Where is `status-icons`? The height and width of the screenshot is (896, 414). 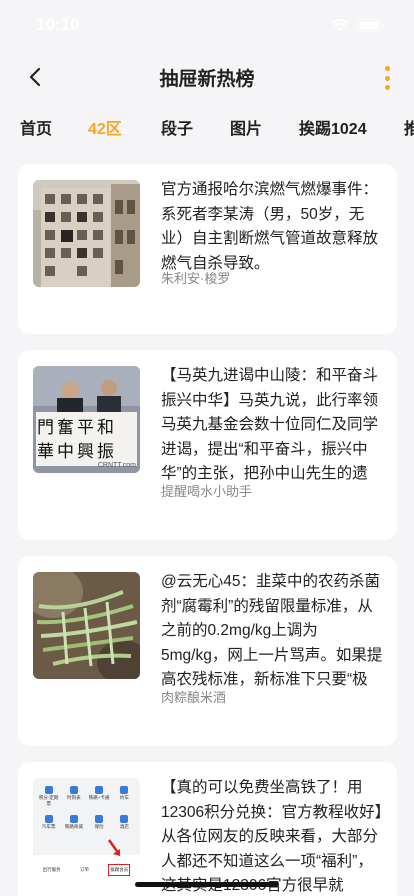 status-icons is located at coordinates (357, 25).